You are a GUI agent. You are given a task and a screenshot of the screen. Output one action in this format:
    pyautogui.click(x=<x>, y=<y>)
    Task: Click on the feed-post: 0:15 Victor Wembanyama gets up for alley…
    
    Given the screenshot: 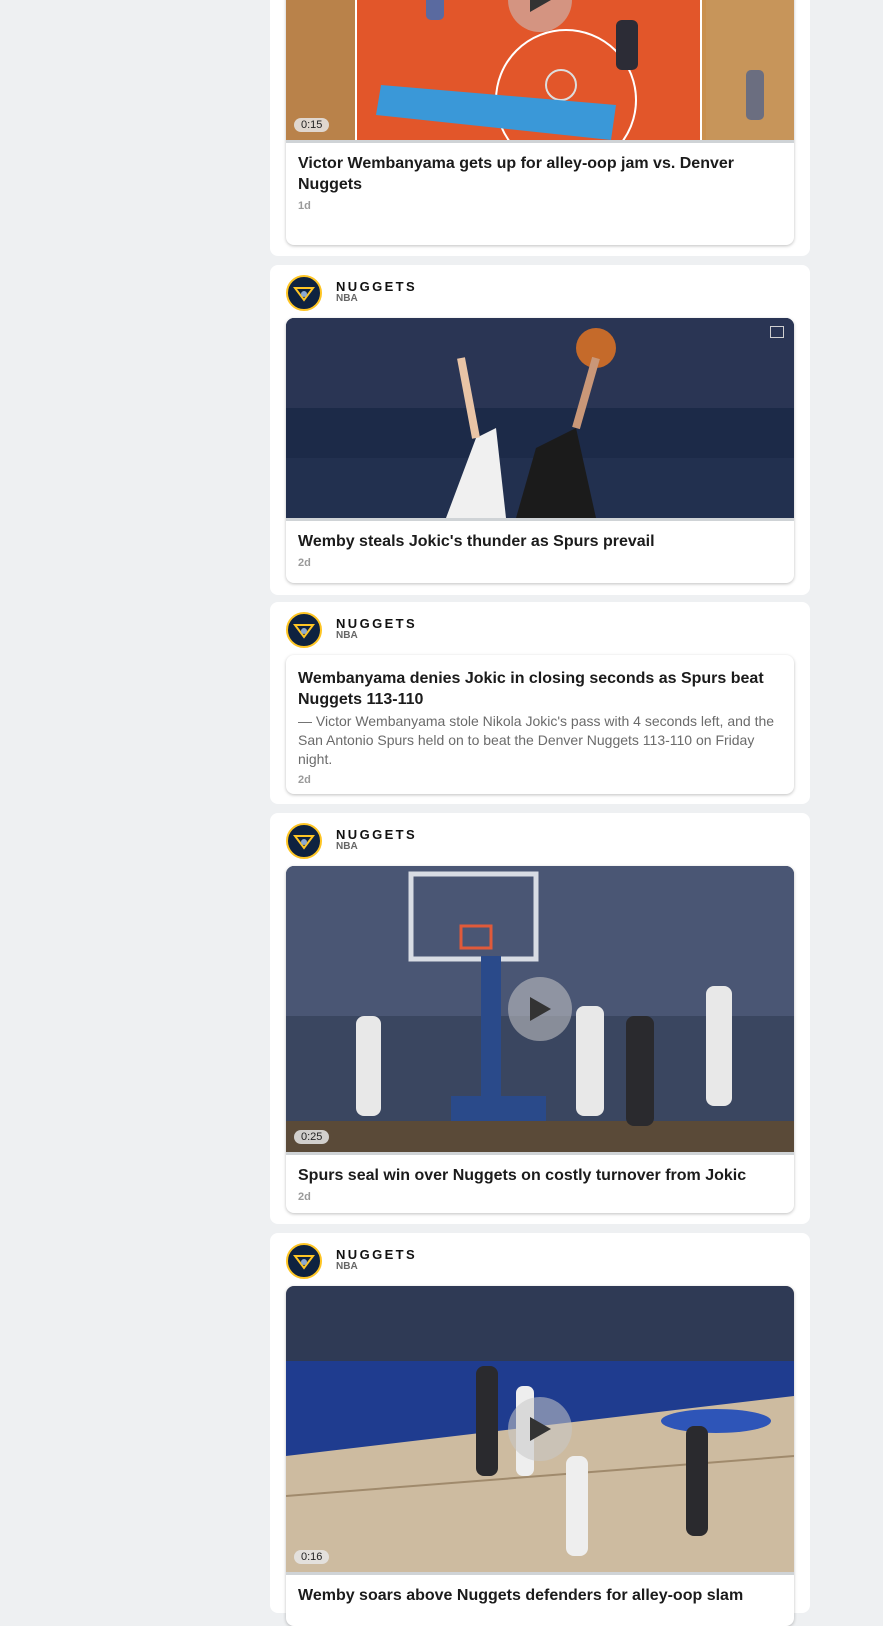 What is the action you would take?
    pyautogui.click(x=540, y=128)
    